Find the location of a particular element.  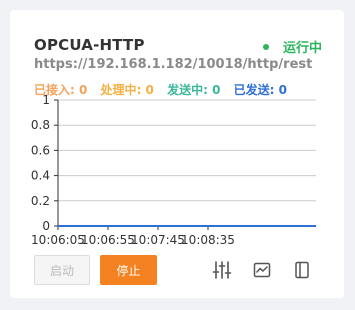

y-tick-label: 0 is located at coordinates (46, 226).